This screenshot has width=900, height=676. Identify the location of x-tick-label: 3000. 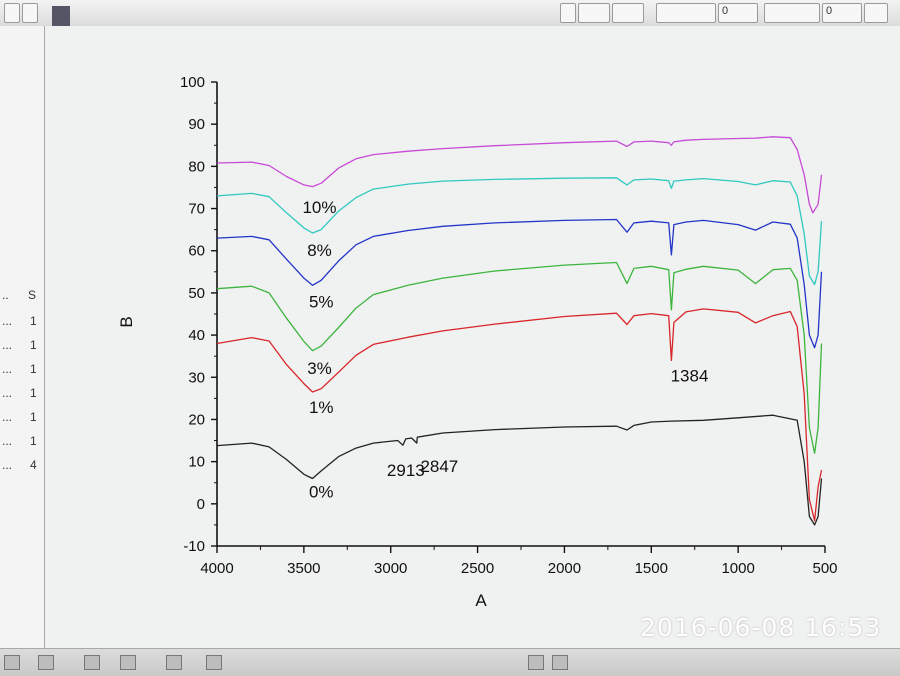
(390, 568).